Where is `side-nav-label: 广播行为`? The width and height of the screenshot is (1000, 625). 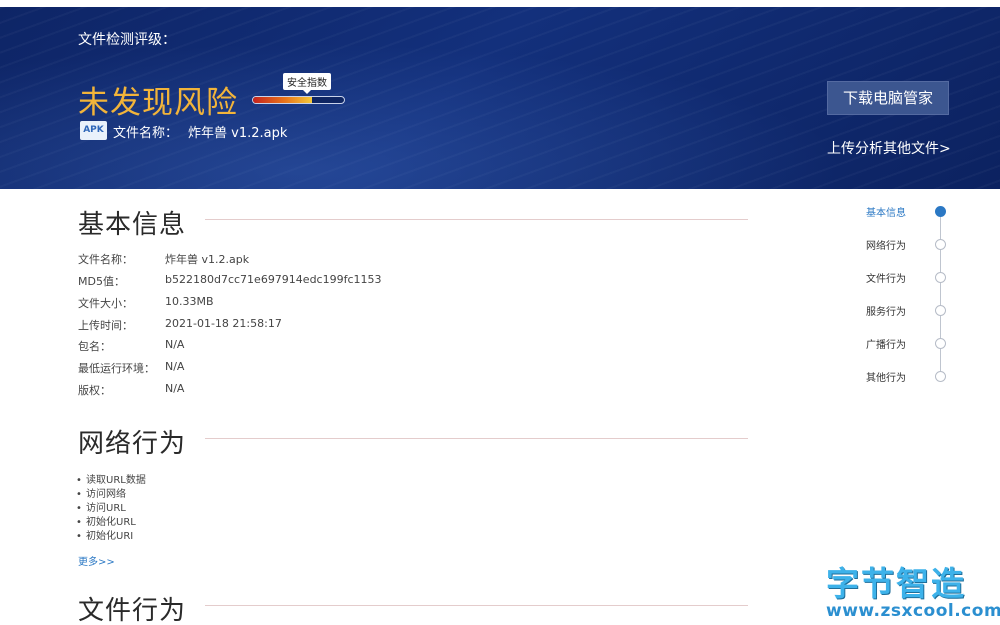 side-nav-label: 广播行为 is located at coordinates (886, 345).